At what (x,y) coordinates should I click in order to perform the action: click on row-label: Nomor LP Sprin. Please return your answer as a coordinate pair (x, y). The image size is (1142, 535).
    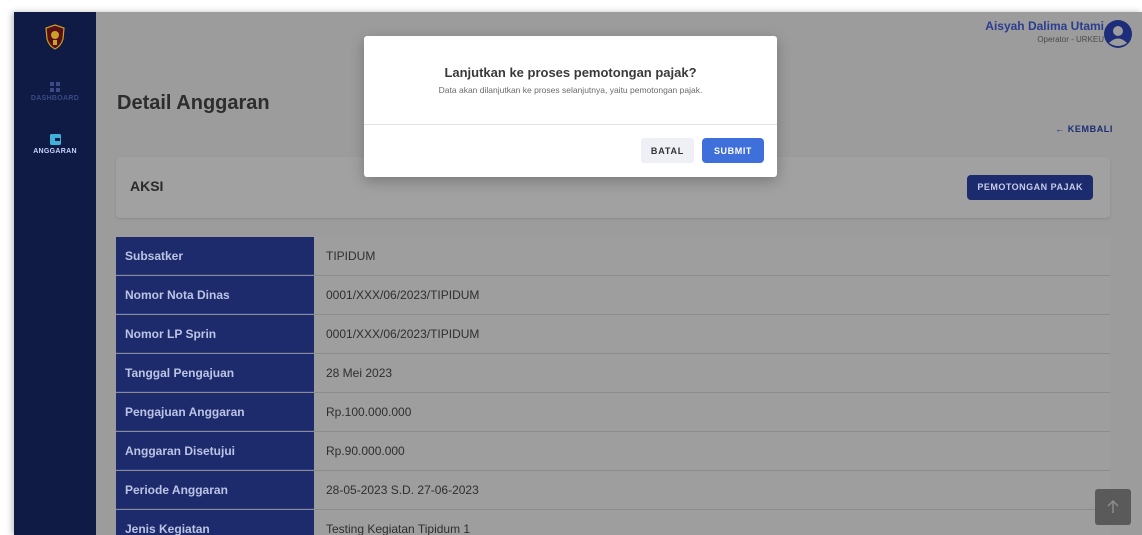
    Looking at the image, I should click on (215, 334).